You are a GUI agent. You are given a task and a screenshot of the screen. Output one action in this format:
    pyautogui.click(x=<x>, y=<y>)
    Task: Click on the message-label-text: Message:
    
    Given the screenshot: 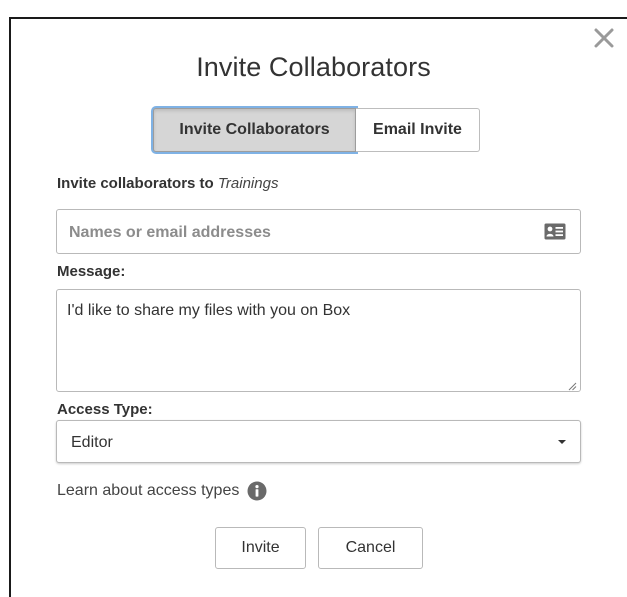 What is the action you would take?
    pyautogui.click(x=91, y=271)
    